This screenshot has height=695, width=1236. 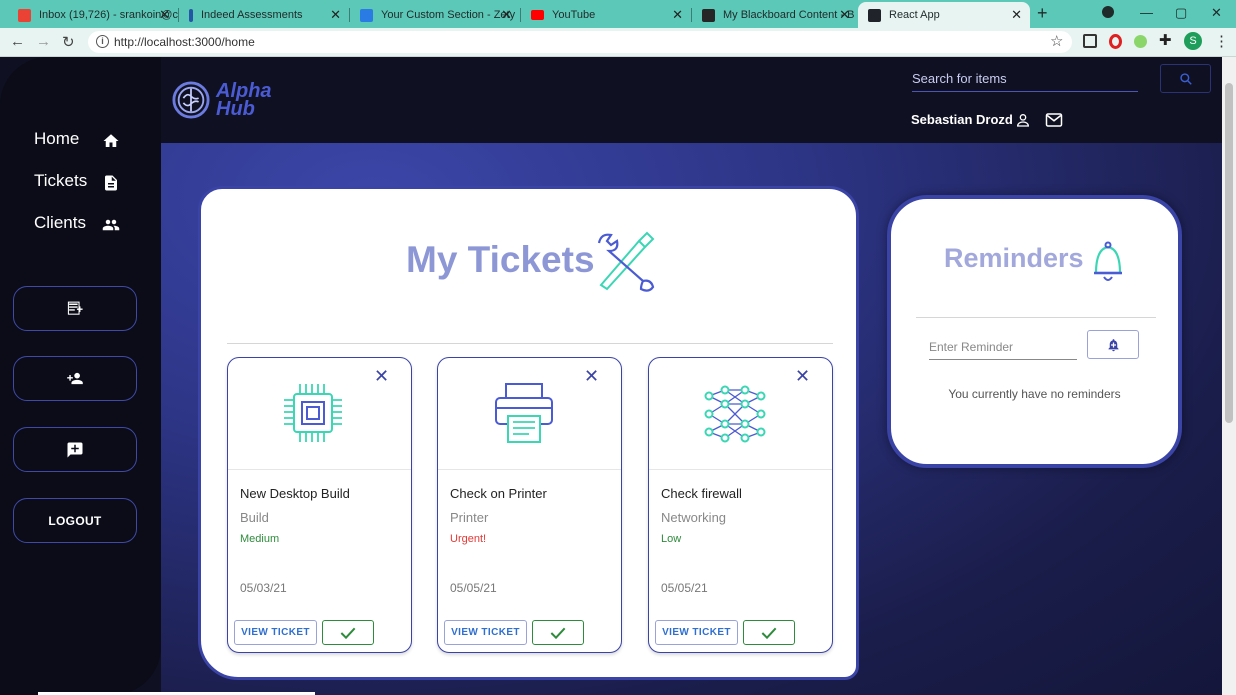 What do you see at coordinates (435, 15) in the screenshot?
I see `browser-tab: Your Custom Section - Zety ✕` at bounding box center [435, 15].